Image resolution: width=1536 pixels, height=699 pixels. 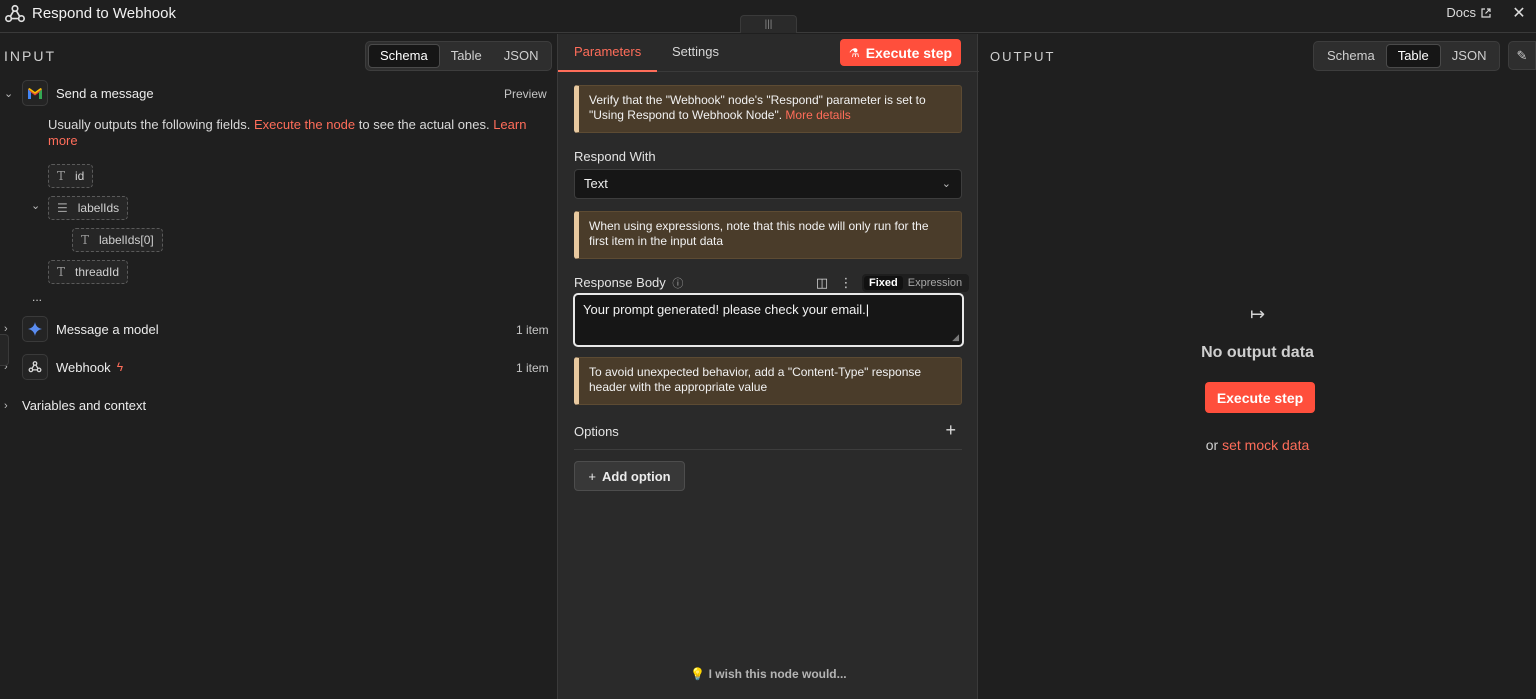 I want to click on gmail-icon, so click(x=35, y=93).